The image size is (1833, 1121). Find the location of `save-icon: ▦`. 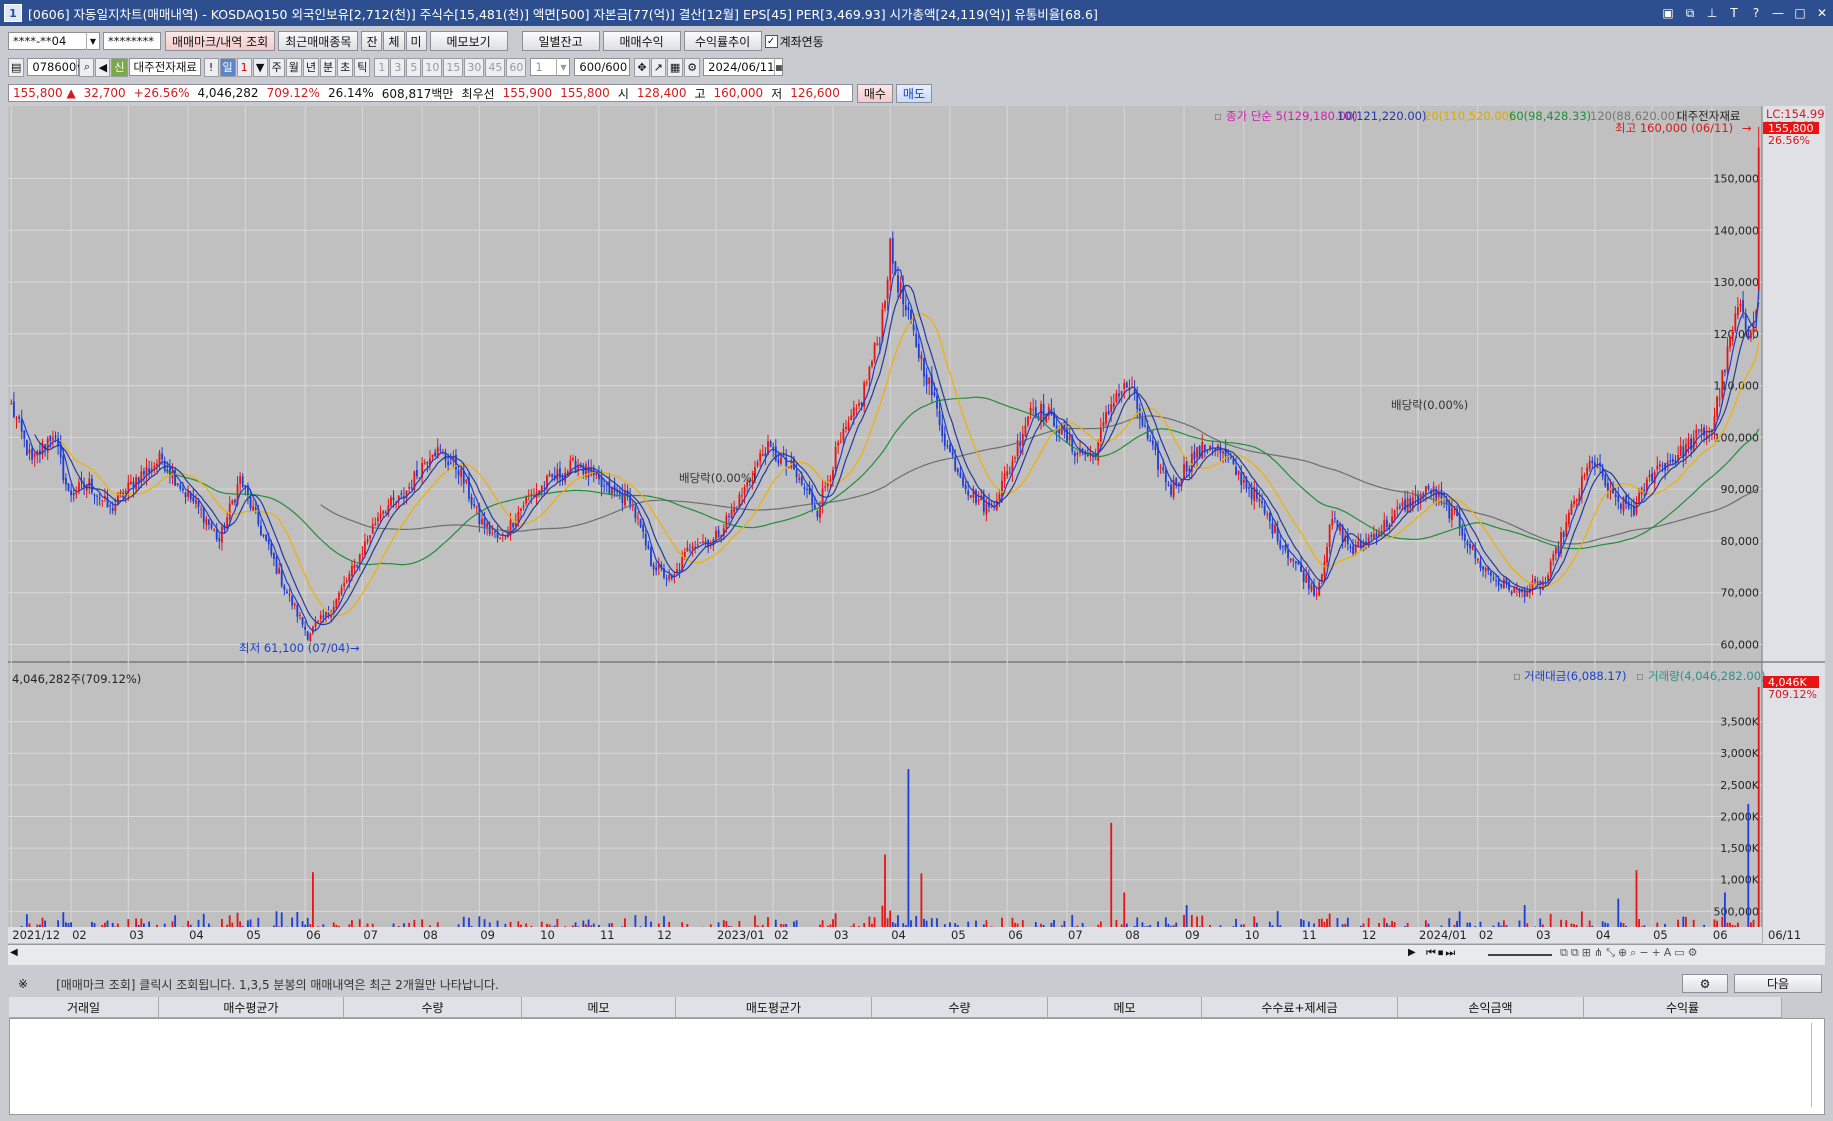

save-icon: ▦ is located at coordinates (675, 67).